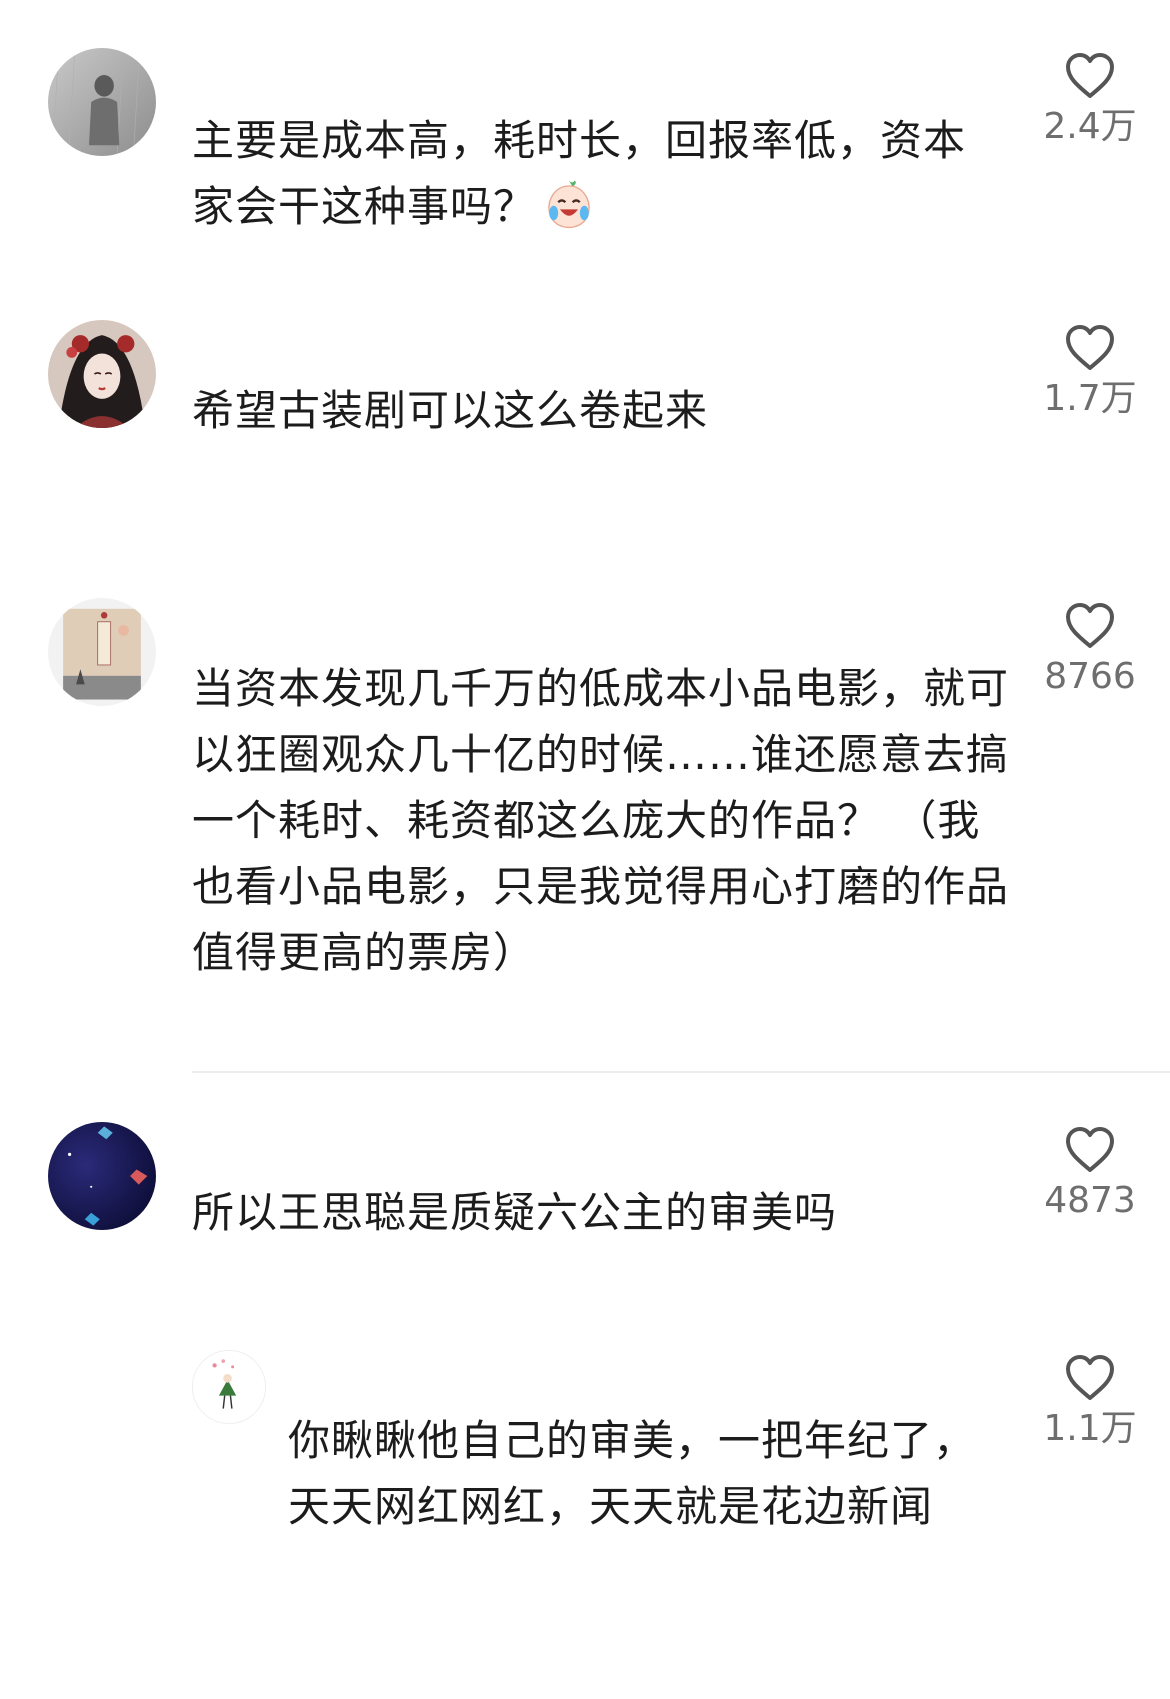 This screenshot has height=1699, width=1170. Describe the element at coordinates (450, 410) in the screenshot. I see `comment-text: 希望古装剧可以这么卷起来` at that location.